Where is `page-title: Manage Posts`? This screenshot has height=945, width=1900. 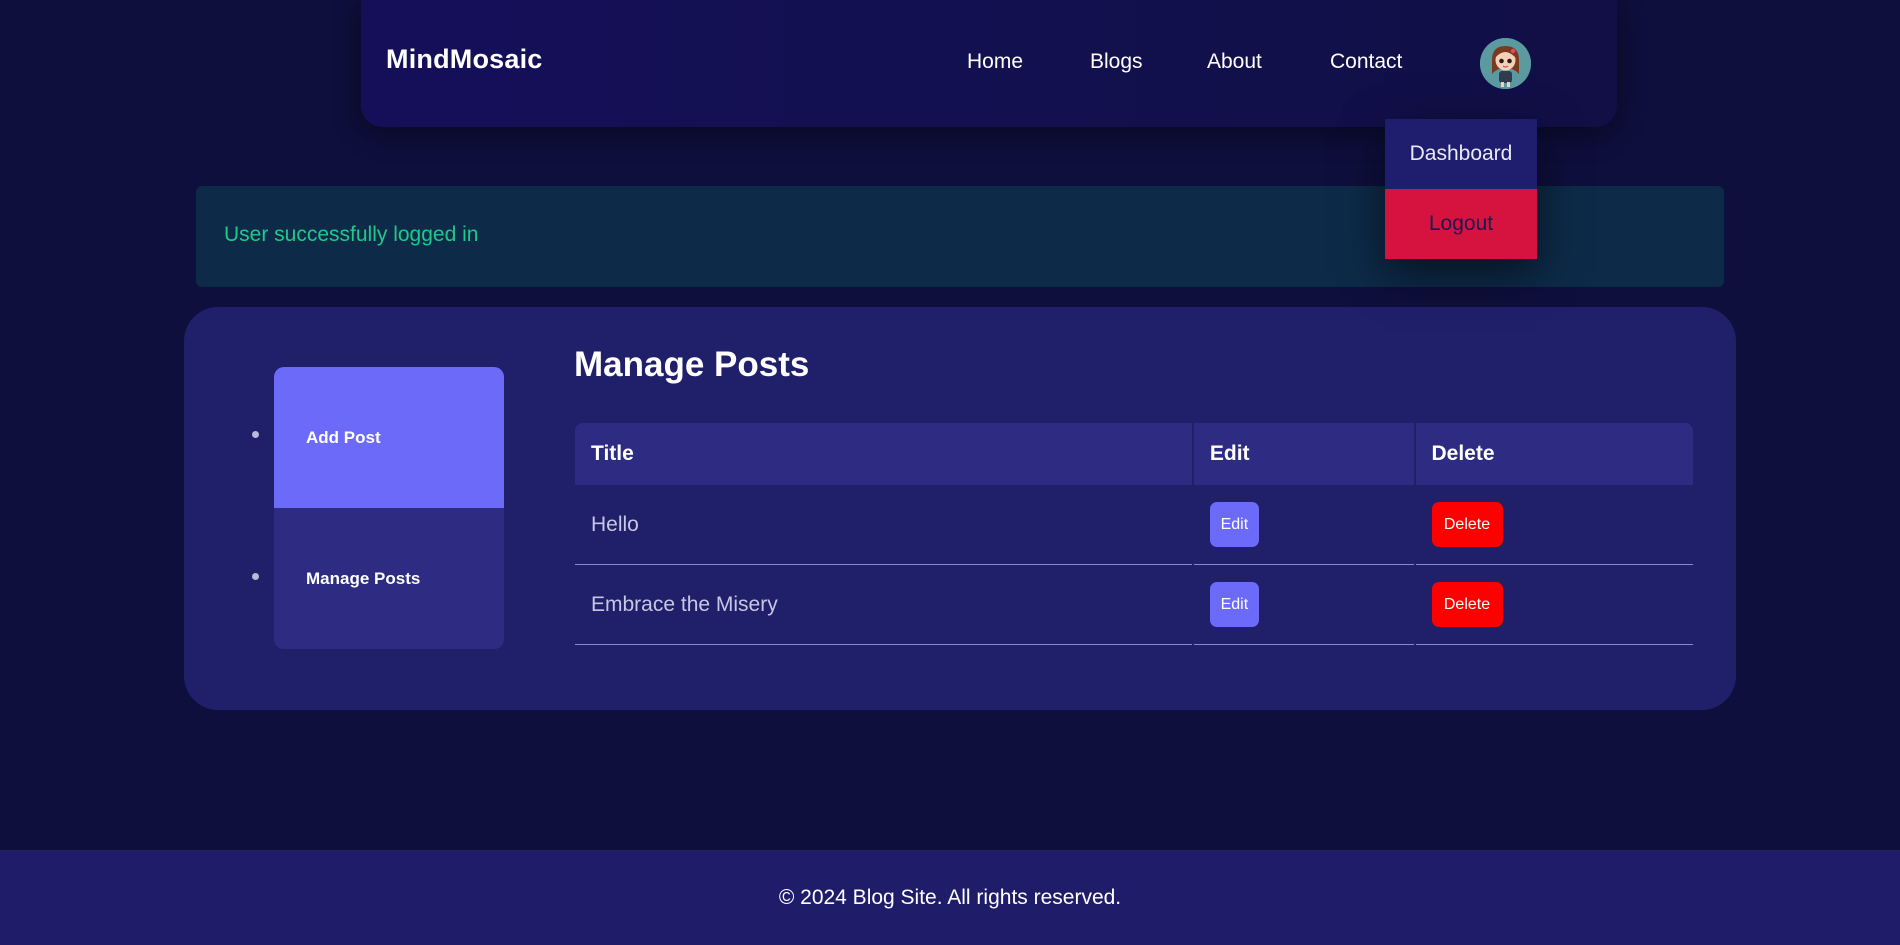 page-title: Manage Posts is located at coordinates (692, 364).